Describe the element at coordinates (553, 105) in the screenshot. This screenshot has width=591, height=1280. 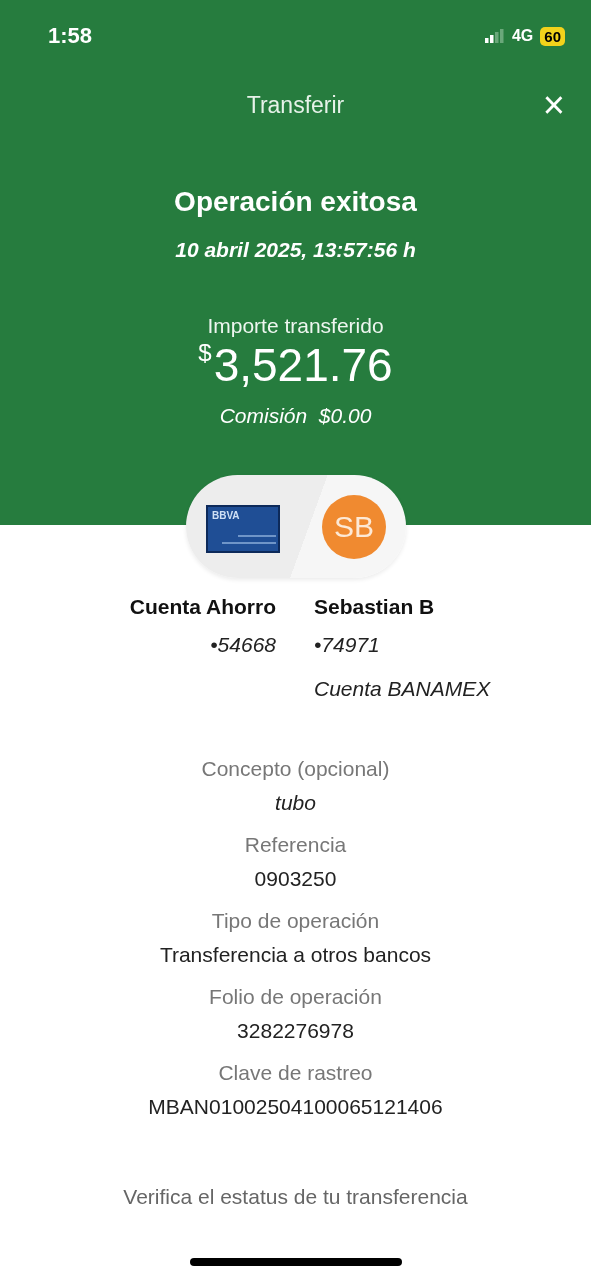
I see `close-button: ×` at that location.